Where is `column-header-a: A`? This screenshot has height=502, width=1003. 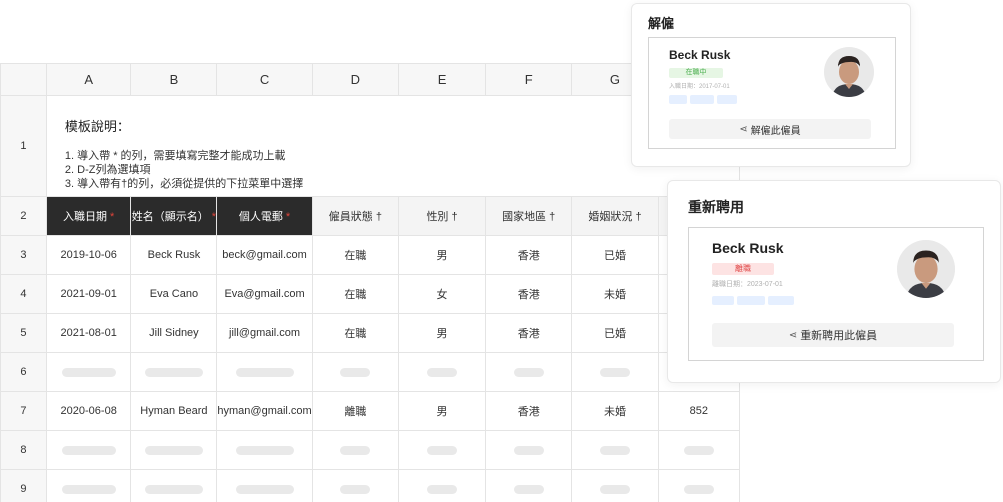
column-header-a: A is located at coordinates (88, 79).